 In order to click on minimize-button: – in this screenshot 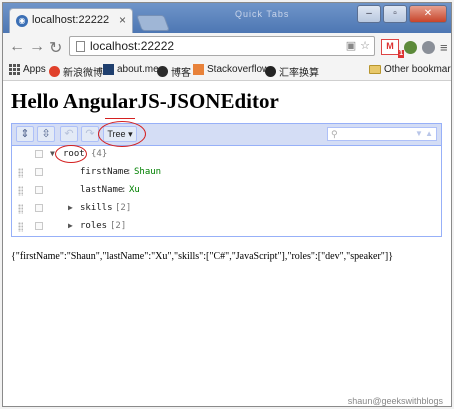, I will do `click(369, 14)`.